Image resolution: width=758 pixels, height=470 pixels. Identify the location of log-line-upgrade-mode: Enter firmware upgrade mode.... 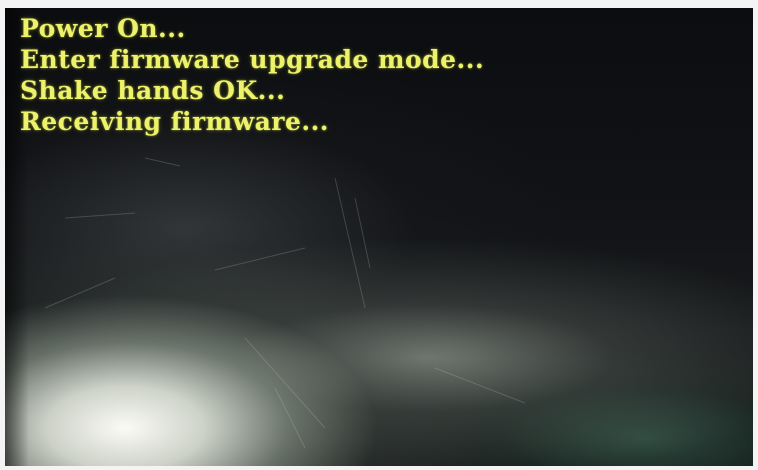
(252, 59).